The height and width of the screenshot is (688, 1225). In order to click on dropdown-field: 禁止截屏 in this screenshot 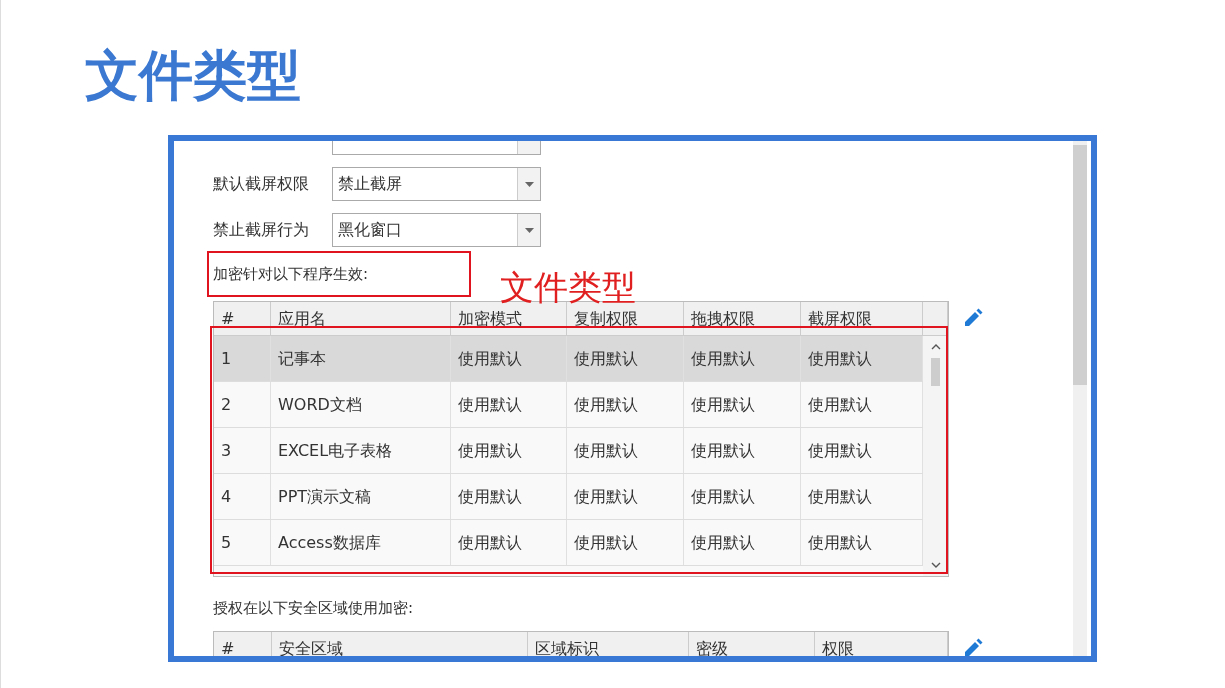, I will do `click(436, 184)`.